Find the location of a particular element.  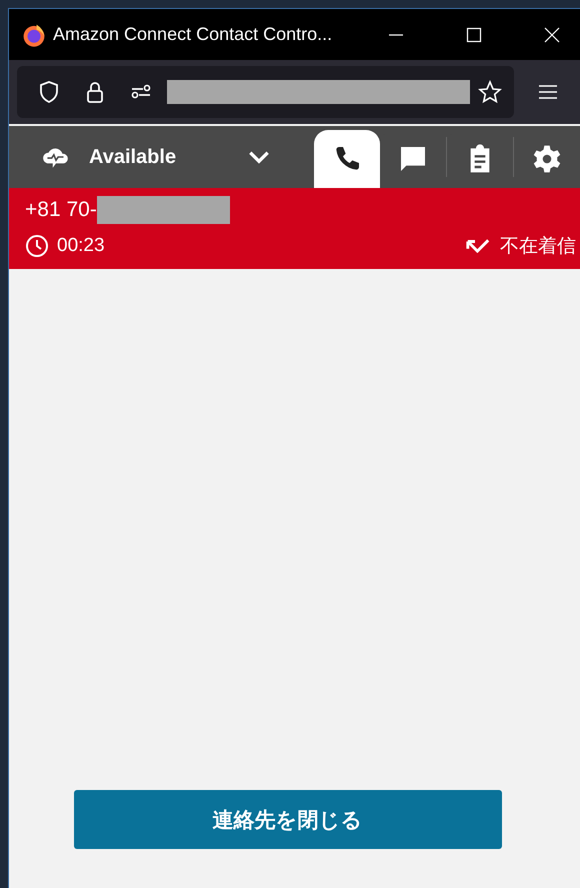

close-contact-button: 連絡先を閉じる is located at coordinates (288, 819).